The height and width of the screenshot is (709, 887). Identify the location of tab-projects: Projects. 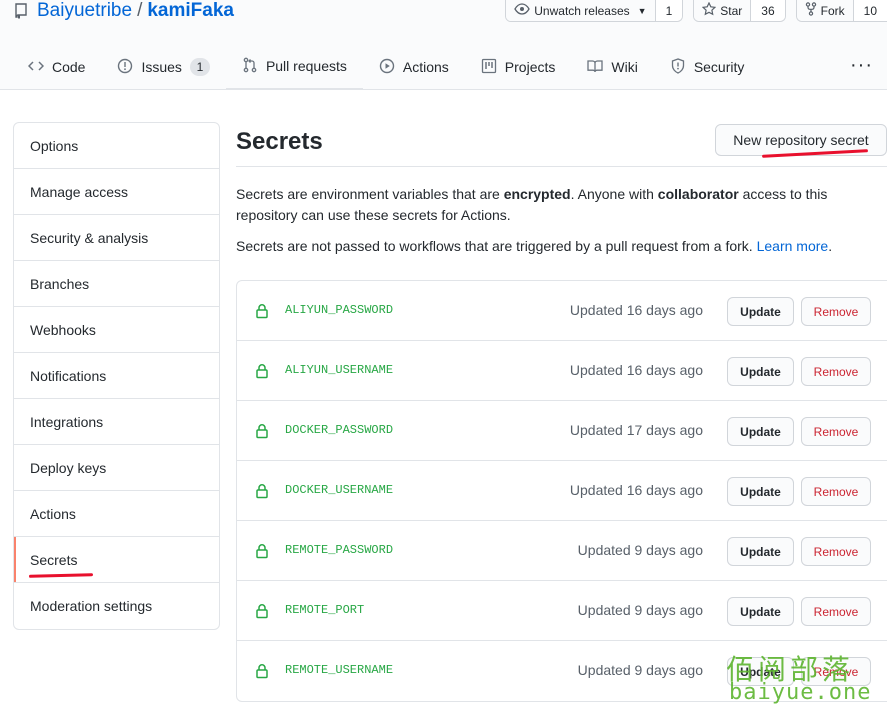
(518, 67).